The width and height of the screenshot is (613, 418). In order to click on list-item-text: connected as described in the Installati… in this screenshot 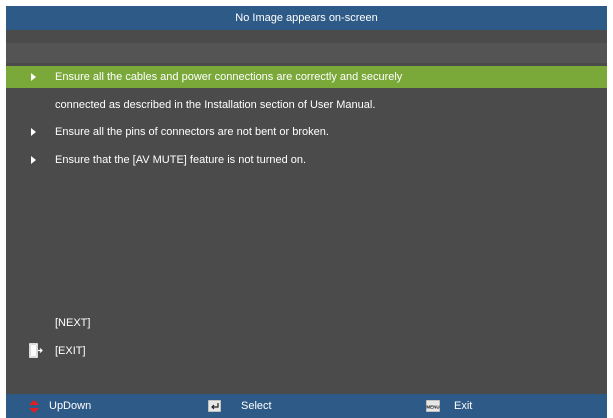, I will do `click(215, 105)`.